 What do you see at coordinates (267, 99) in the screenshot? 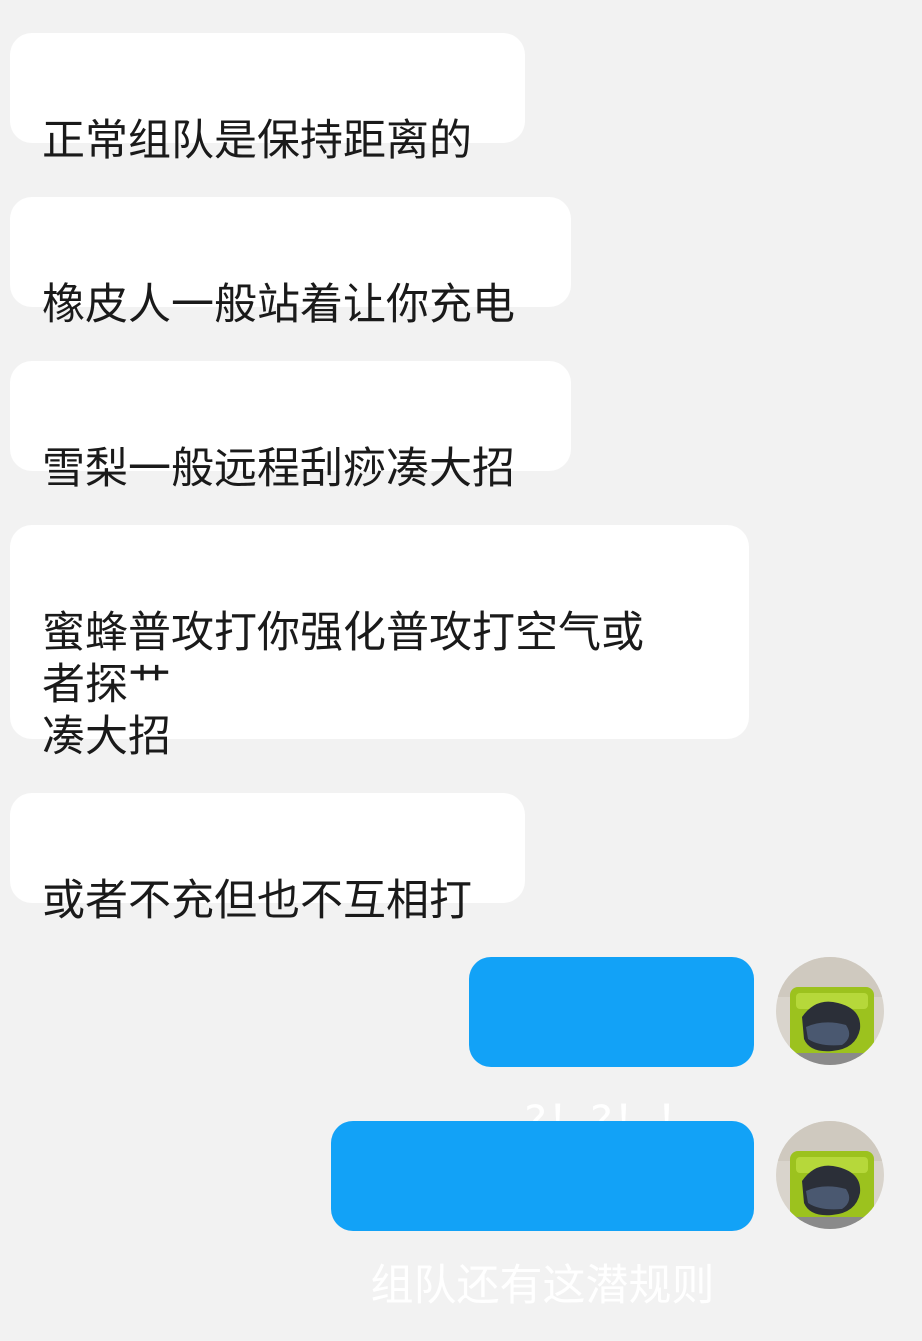
I see `incoming-message-bubble: 正常组队是保持距离的` at bounding box center [267, 99].